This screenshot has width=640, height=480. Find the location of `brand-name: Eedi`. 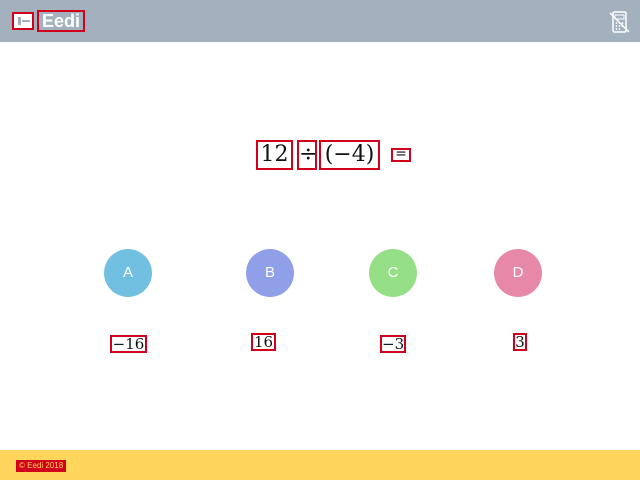

brand-name: Eedi is located at coordinates (61, 21).